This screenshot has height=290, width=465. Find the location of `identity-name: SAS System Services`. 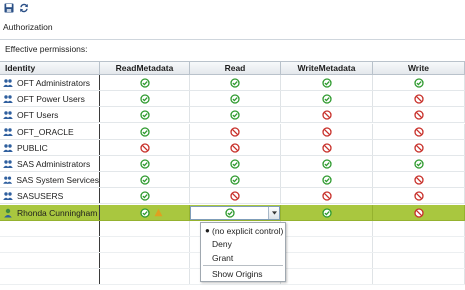

identity-name: SAS System Services is located at coordinates (57, 179).